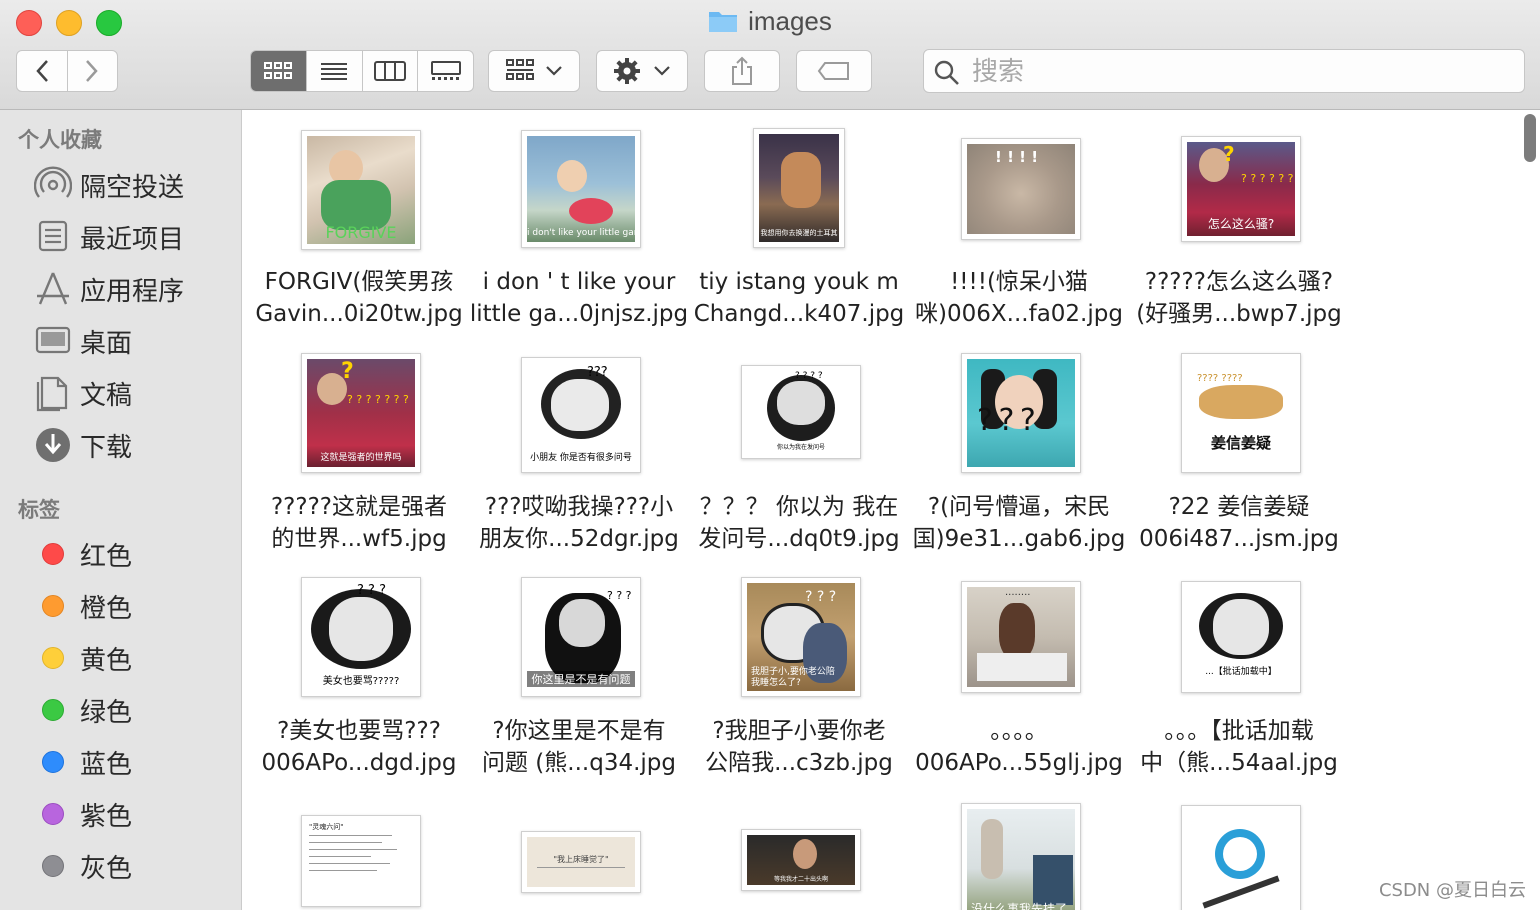 This screenshot has height=910, width=1540. I want to click on forward-button, so click(92, 71).